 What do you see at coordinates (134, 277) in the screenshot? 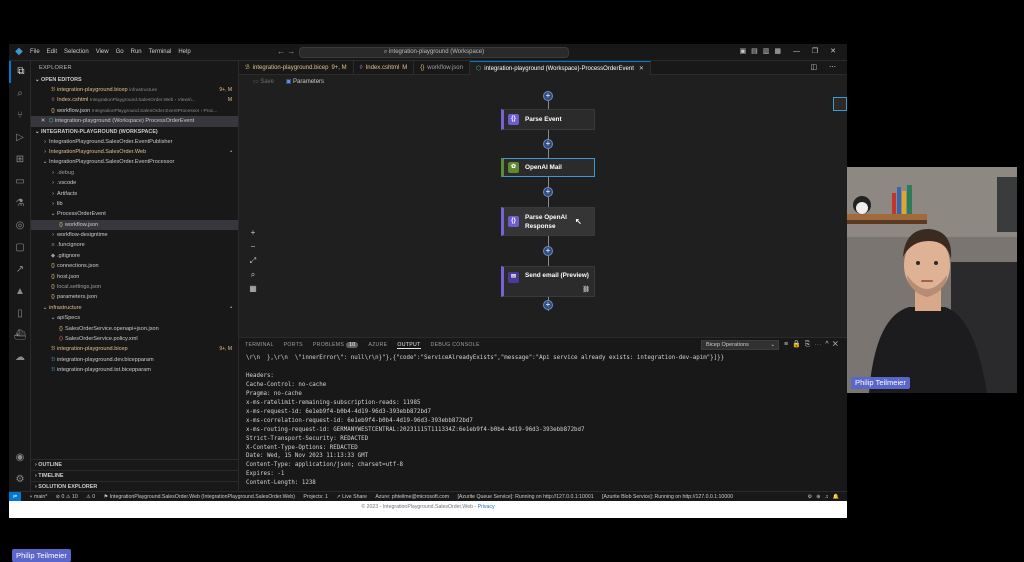
I see `tree-file: {} host.json` at bounding box center [134, 277].